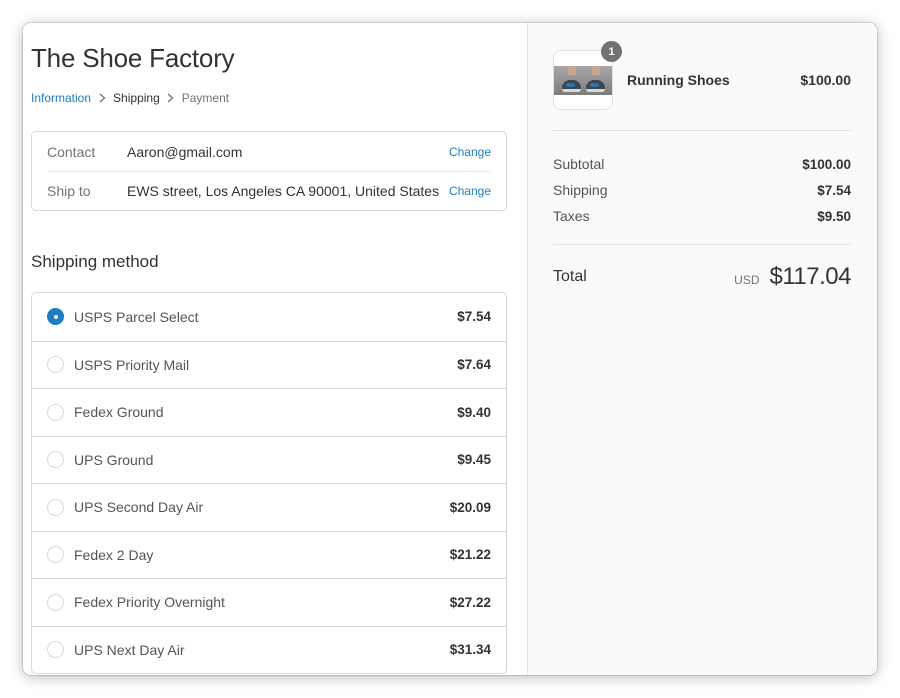 This screenshot has height=698, width=900. What do you see at coordinates (580, 190) in the screenshot?
I see `shipping-label: Shipping` at bounding box center [580, 190].